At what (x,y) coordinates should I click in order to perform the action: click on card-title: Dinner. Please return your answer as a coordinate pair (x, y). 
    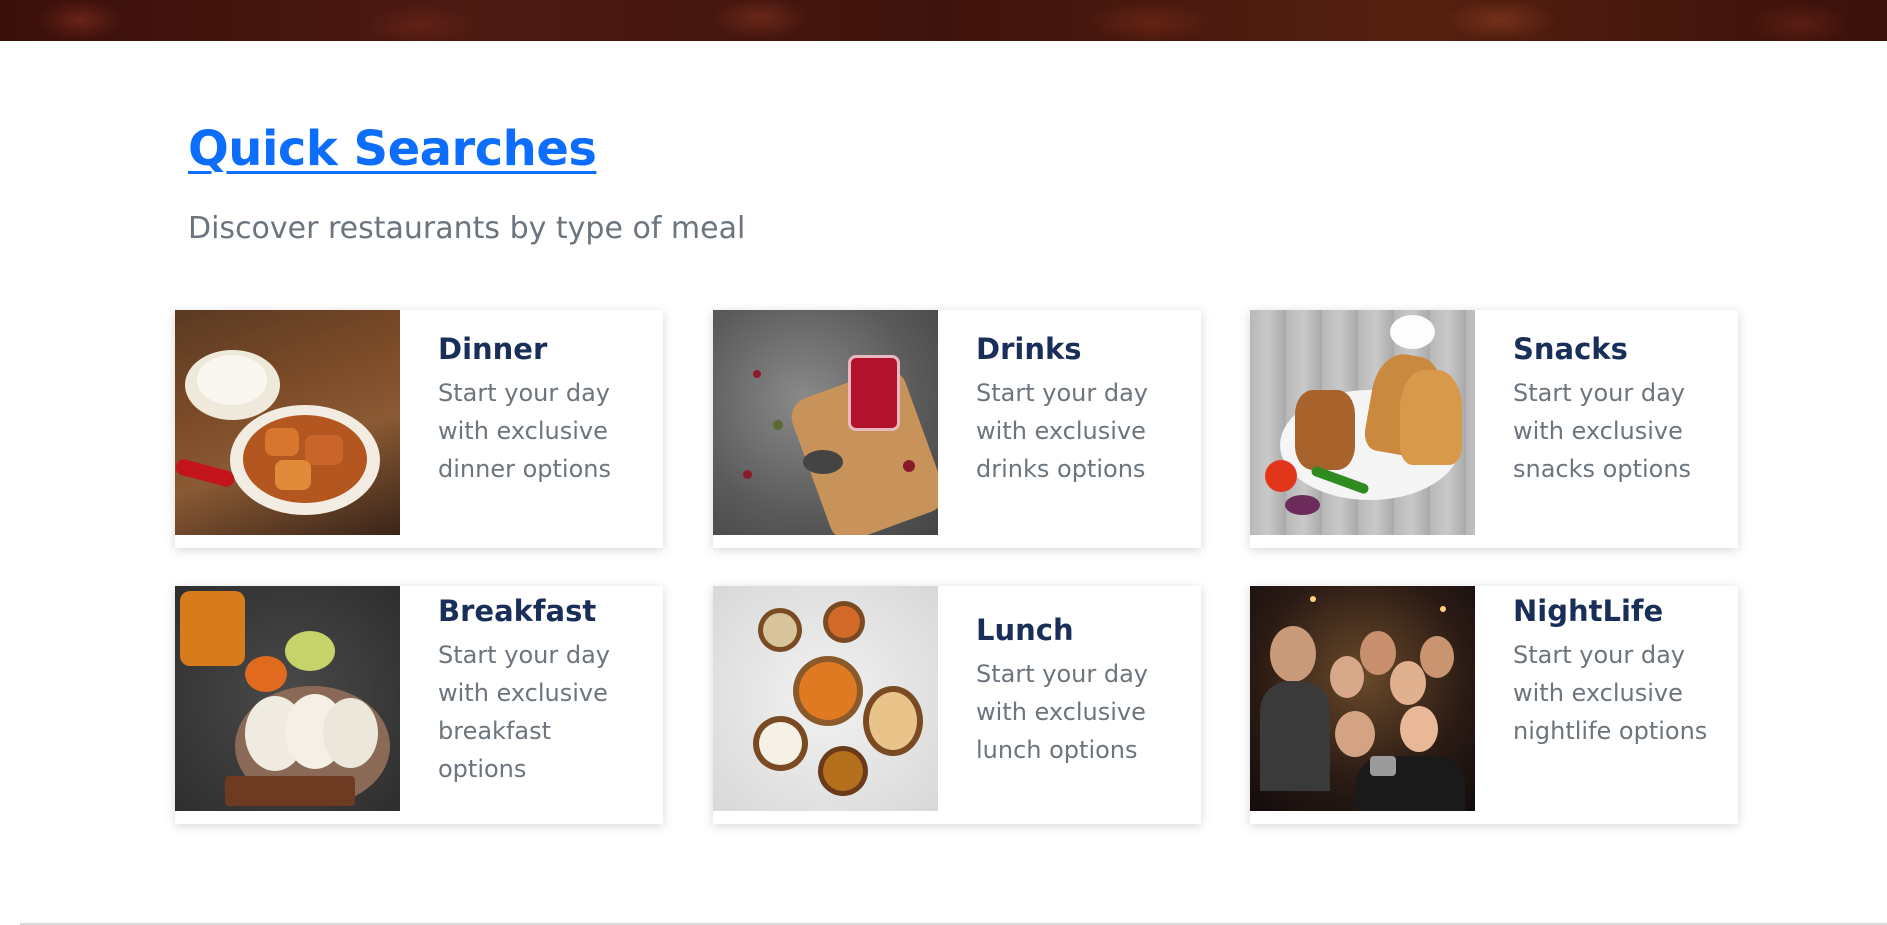
    Looking at the image, I should click on (493, 349).